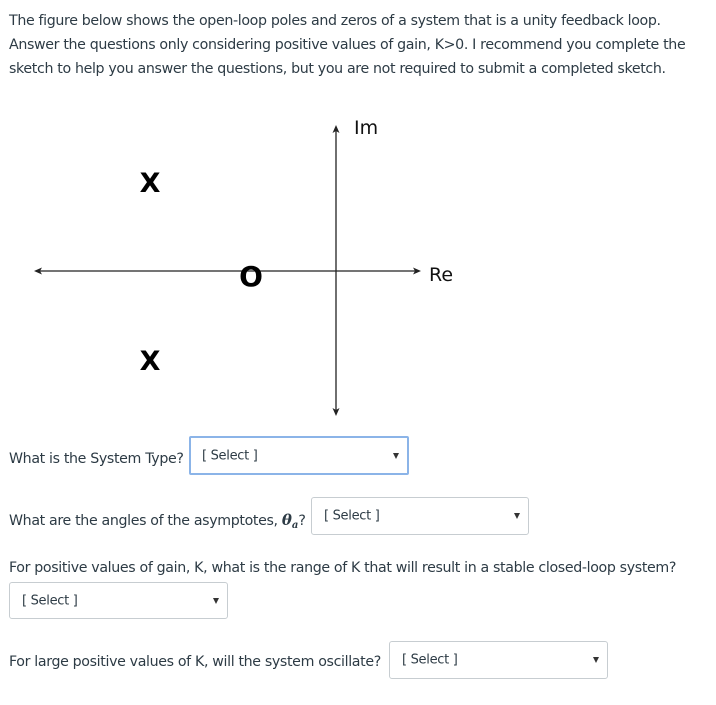  Describe the element at coordinates (302, 521) in the screenshot. I see `question-mark: ?` at that location.